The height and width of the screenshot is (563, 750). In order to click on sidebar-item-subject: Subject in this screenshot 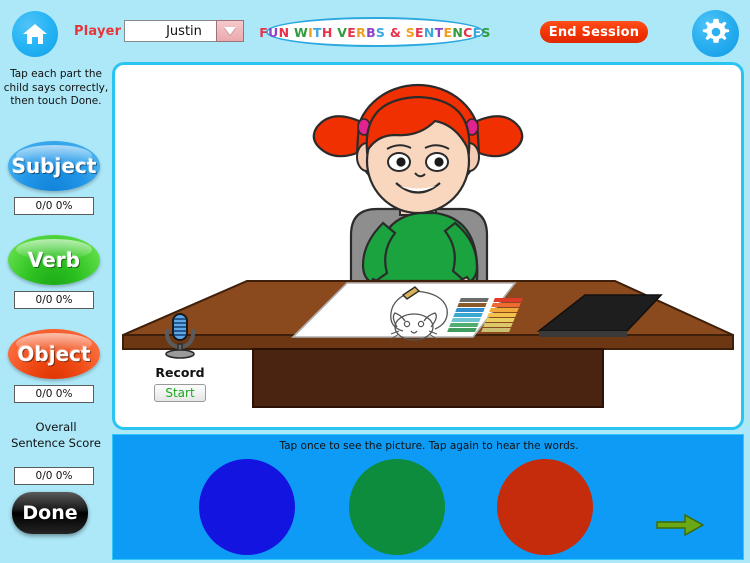, I will do `click(54, 166)`.